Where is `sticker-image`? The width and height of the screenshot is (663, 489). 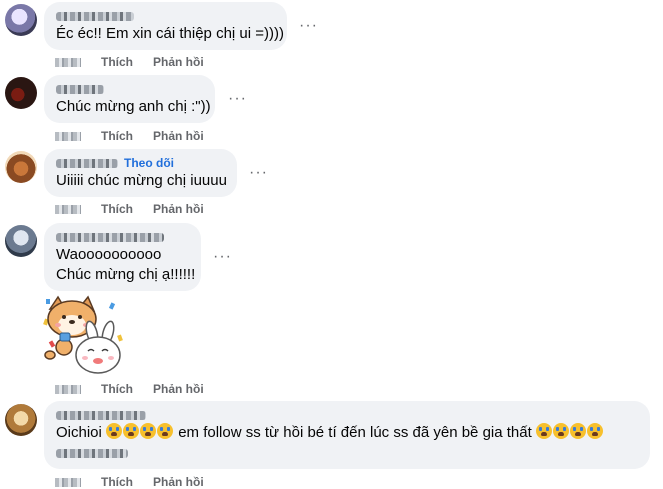 sticker-image is located at coordinates (83, 334).